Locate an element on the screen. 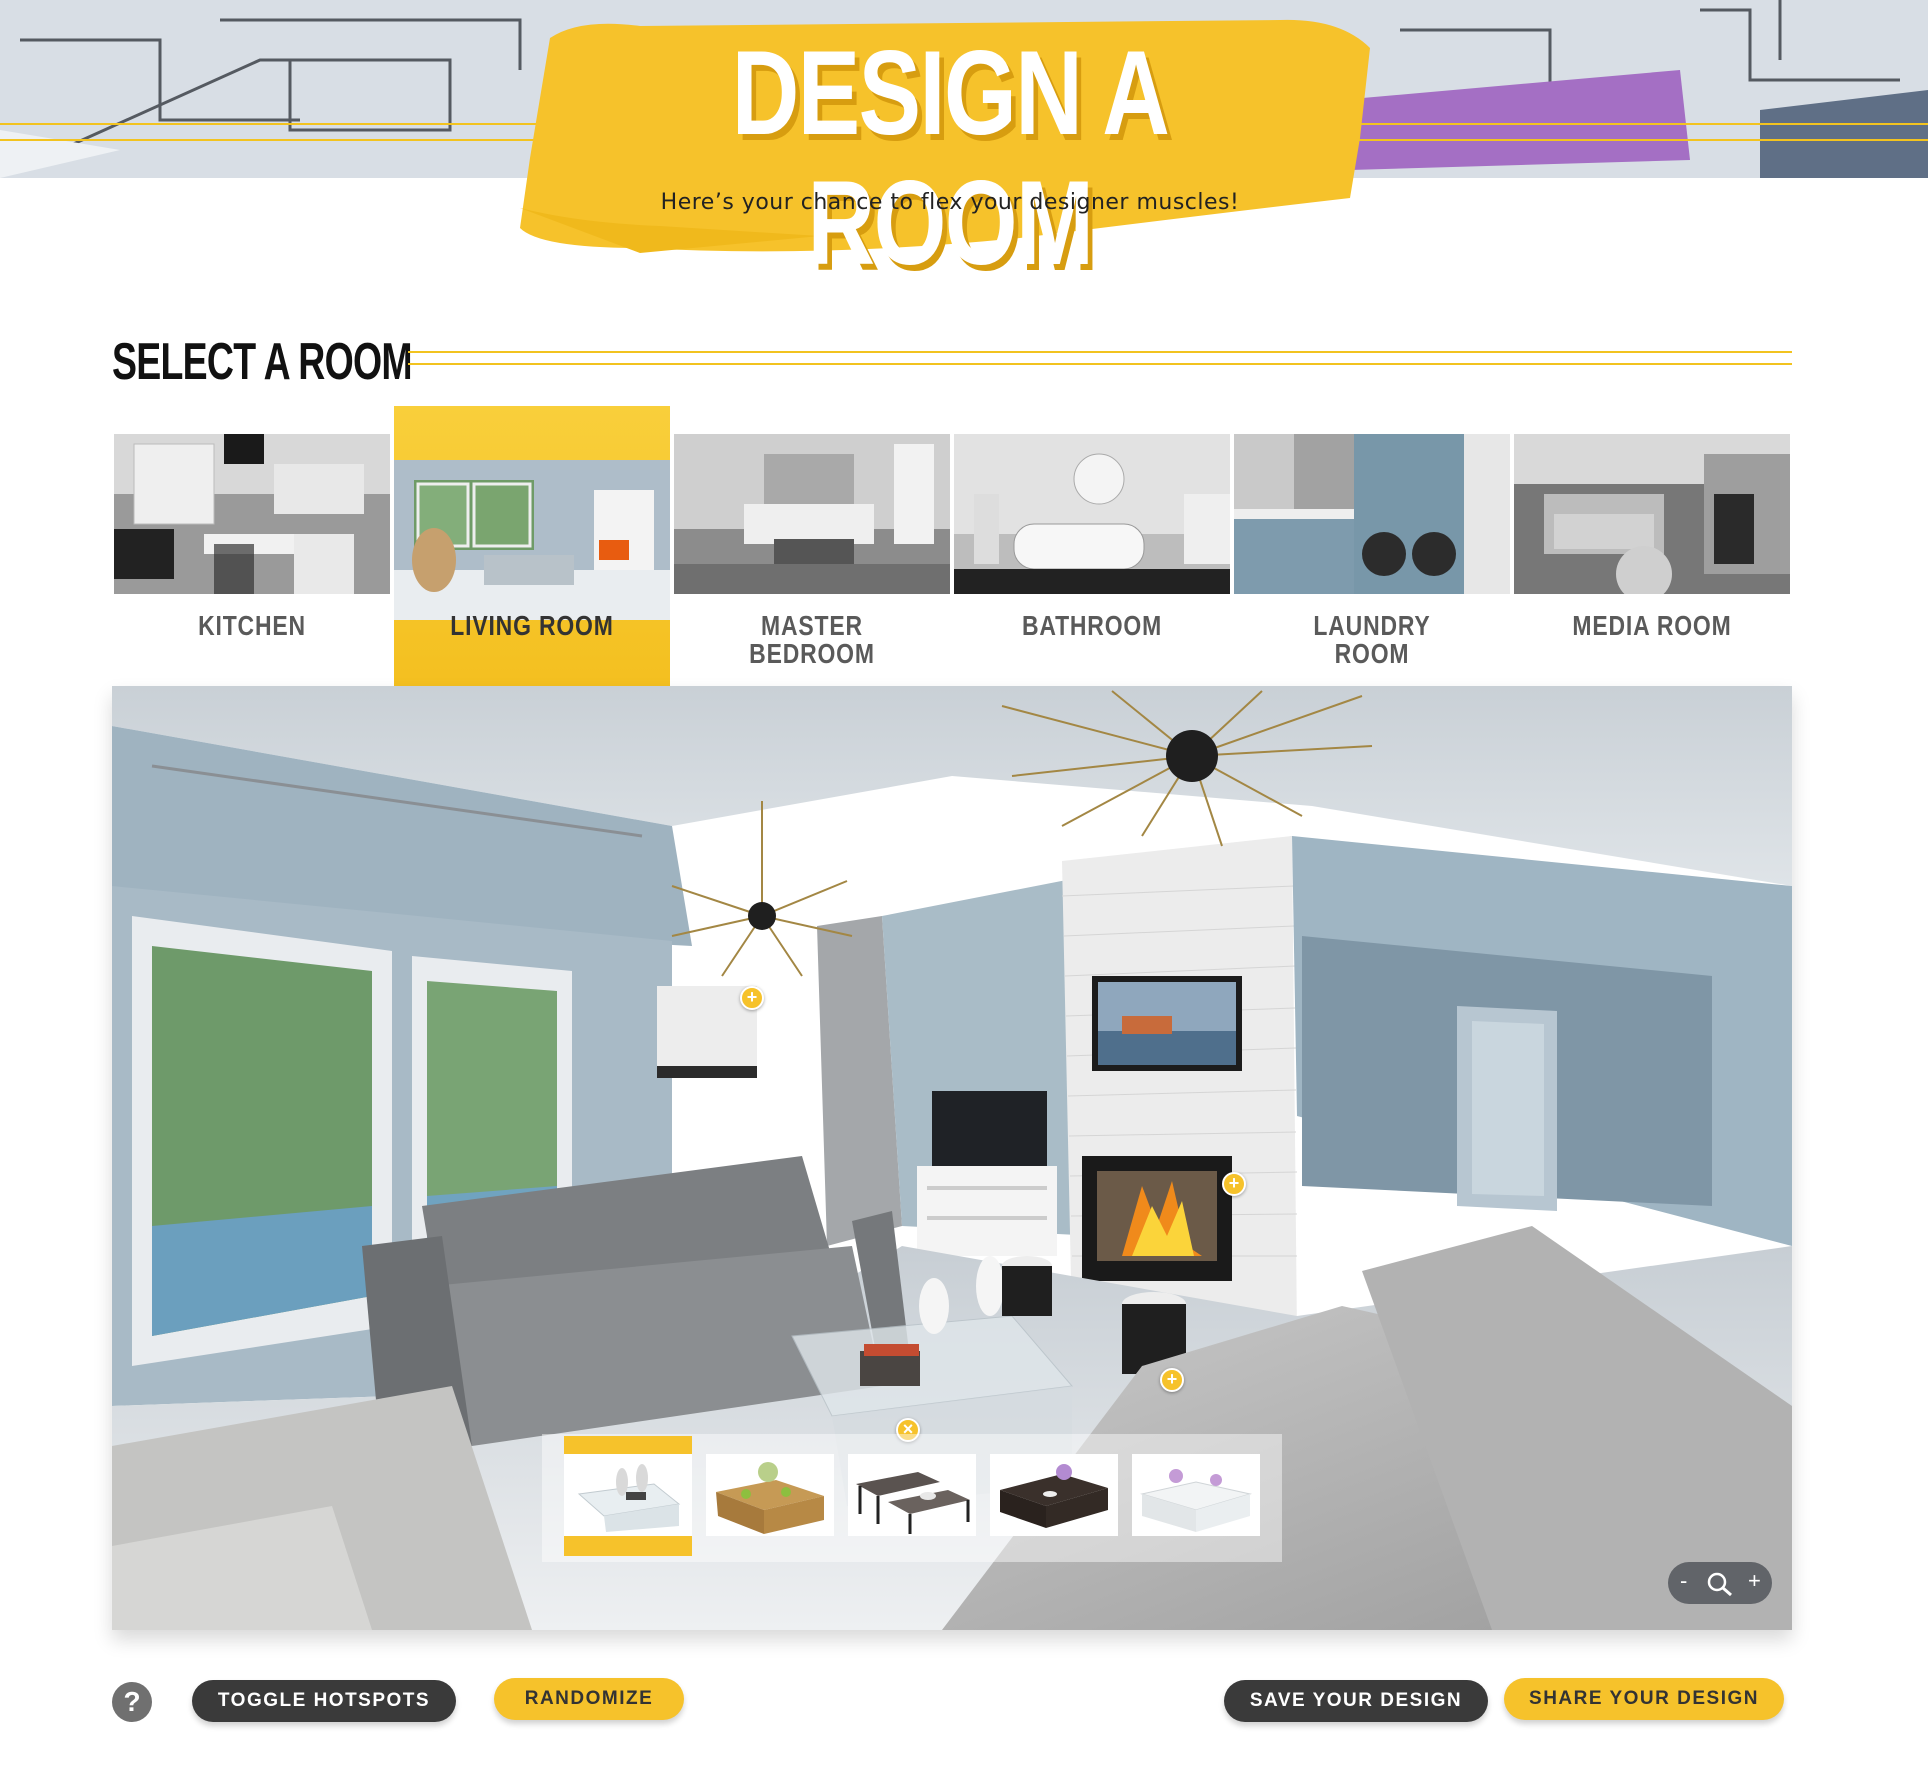 This screenshot has height=1790, width=1928. zoom-in-button: + is located at coordinates (1754, 1581).